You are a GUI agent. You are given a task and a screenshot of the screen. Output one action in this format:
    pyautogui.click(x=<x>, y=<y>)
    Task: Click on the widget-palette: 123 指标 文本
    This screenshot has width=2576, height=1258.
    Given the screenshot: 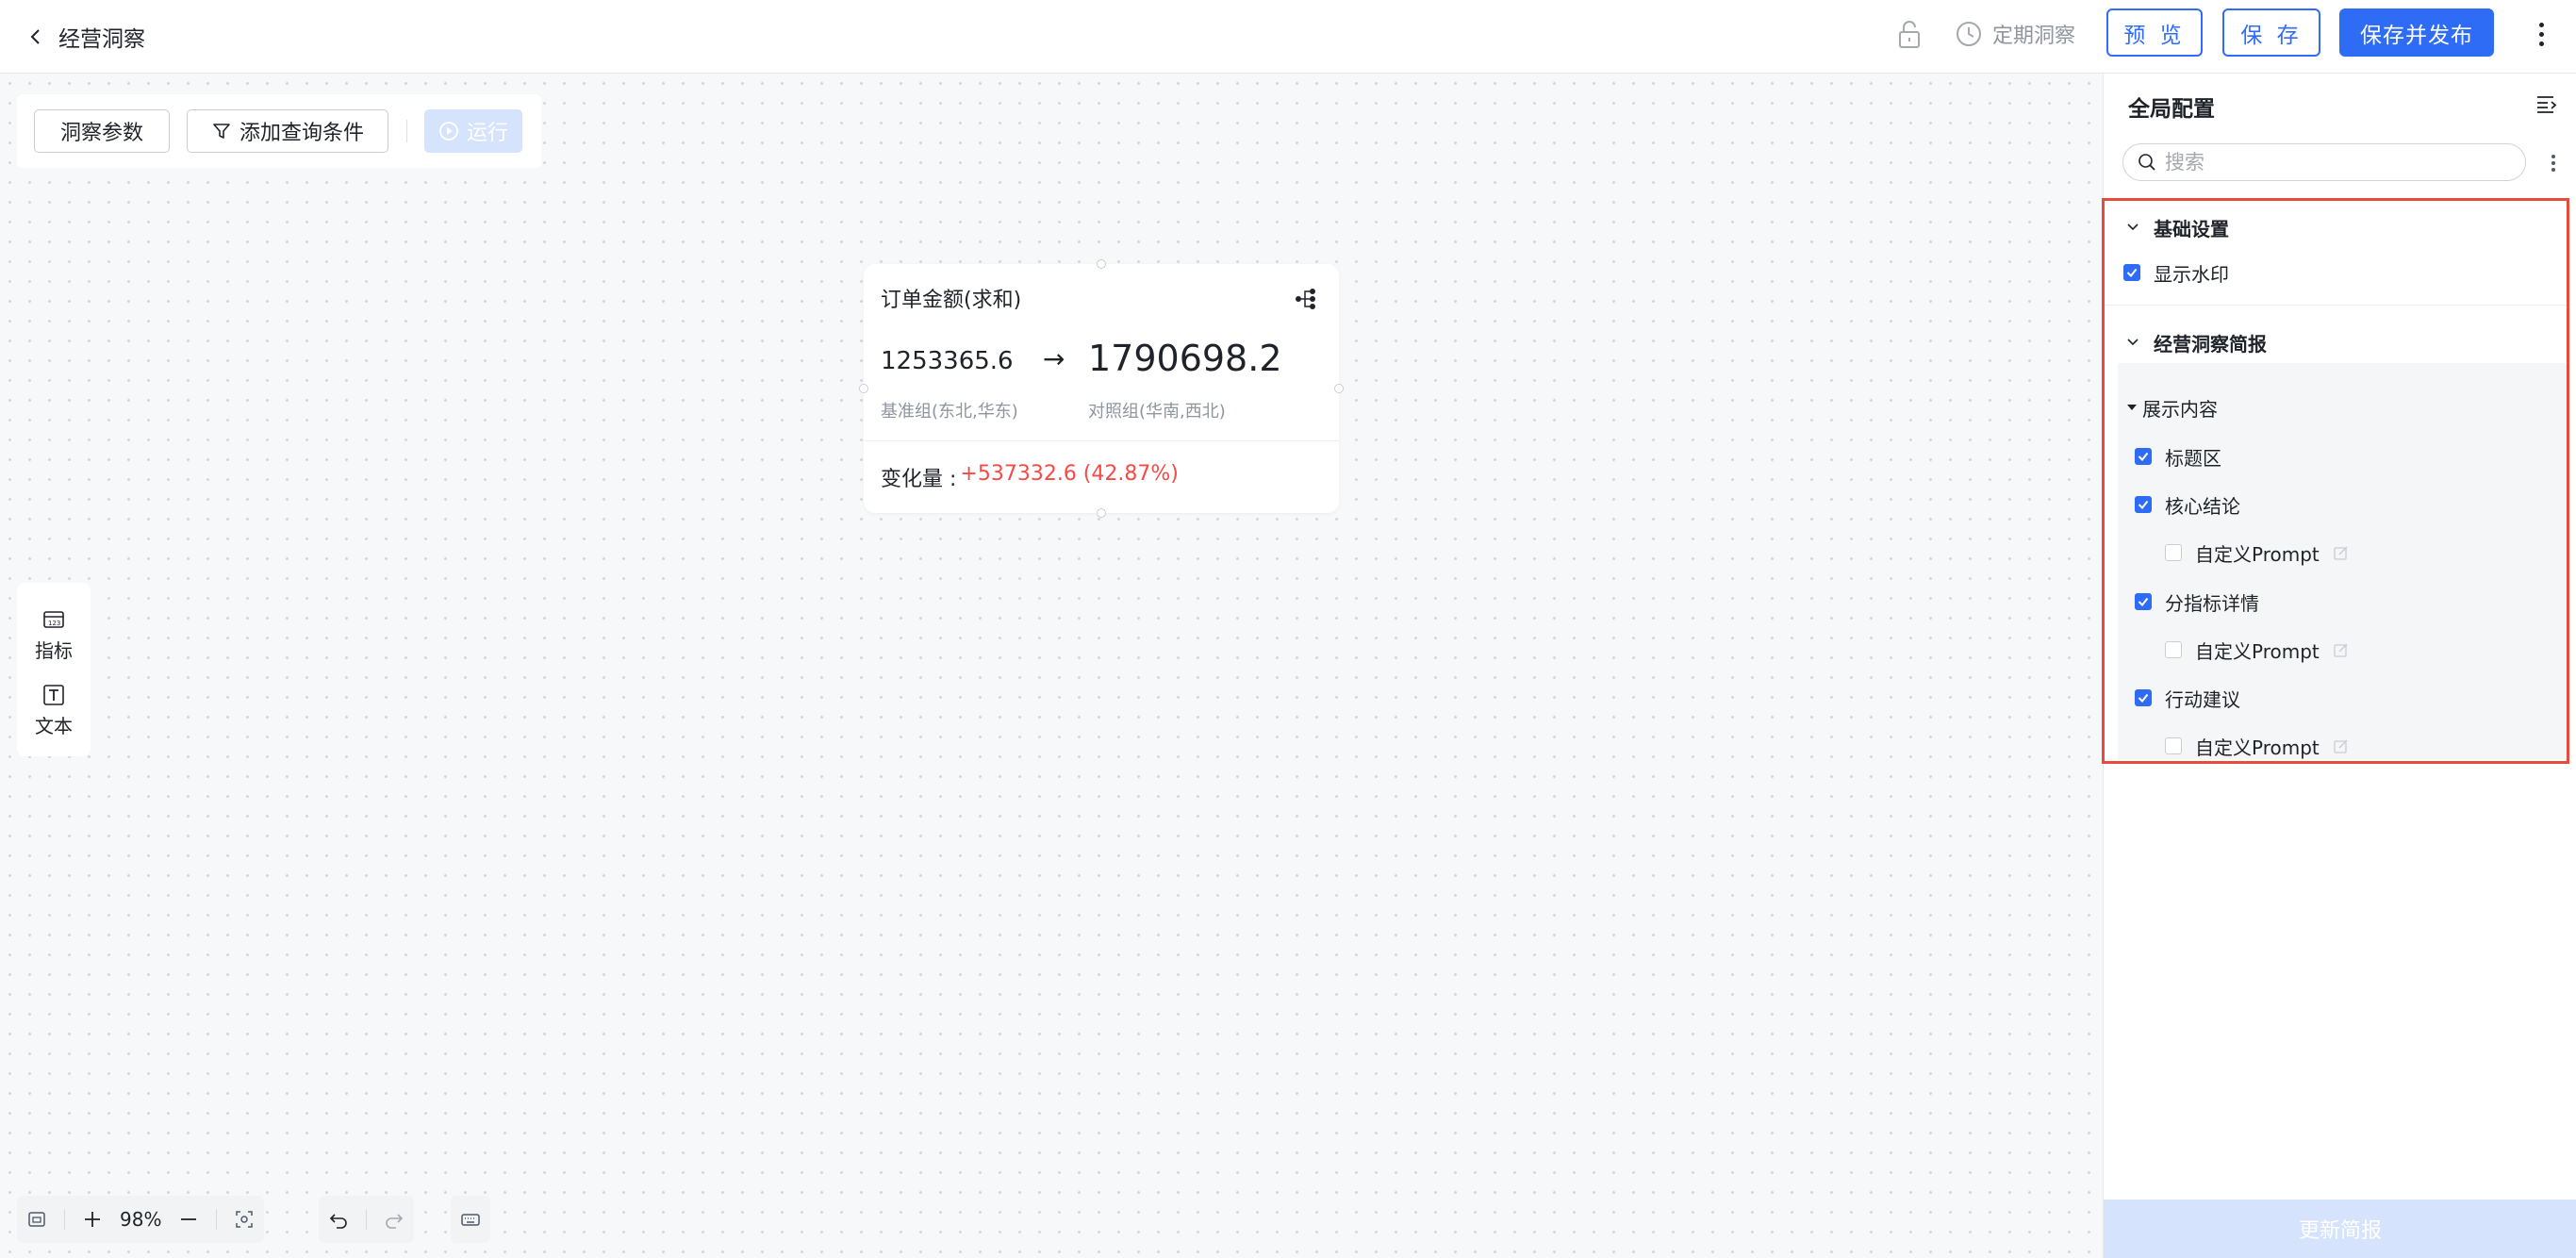 What is the action you would take?
    pyautogui.click(x=54, y=669)
    